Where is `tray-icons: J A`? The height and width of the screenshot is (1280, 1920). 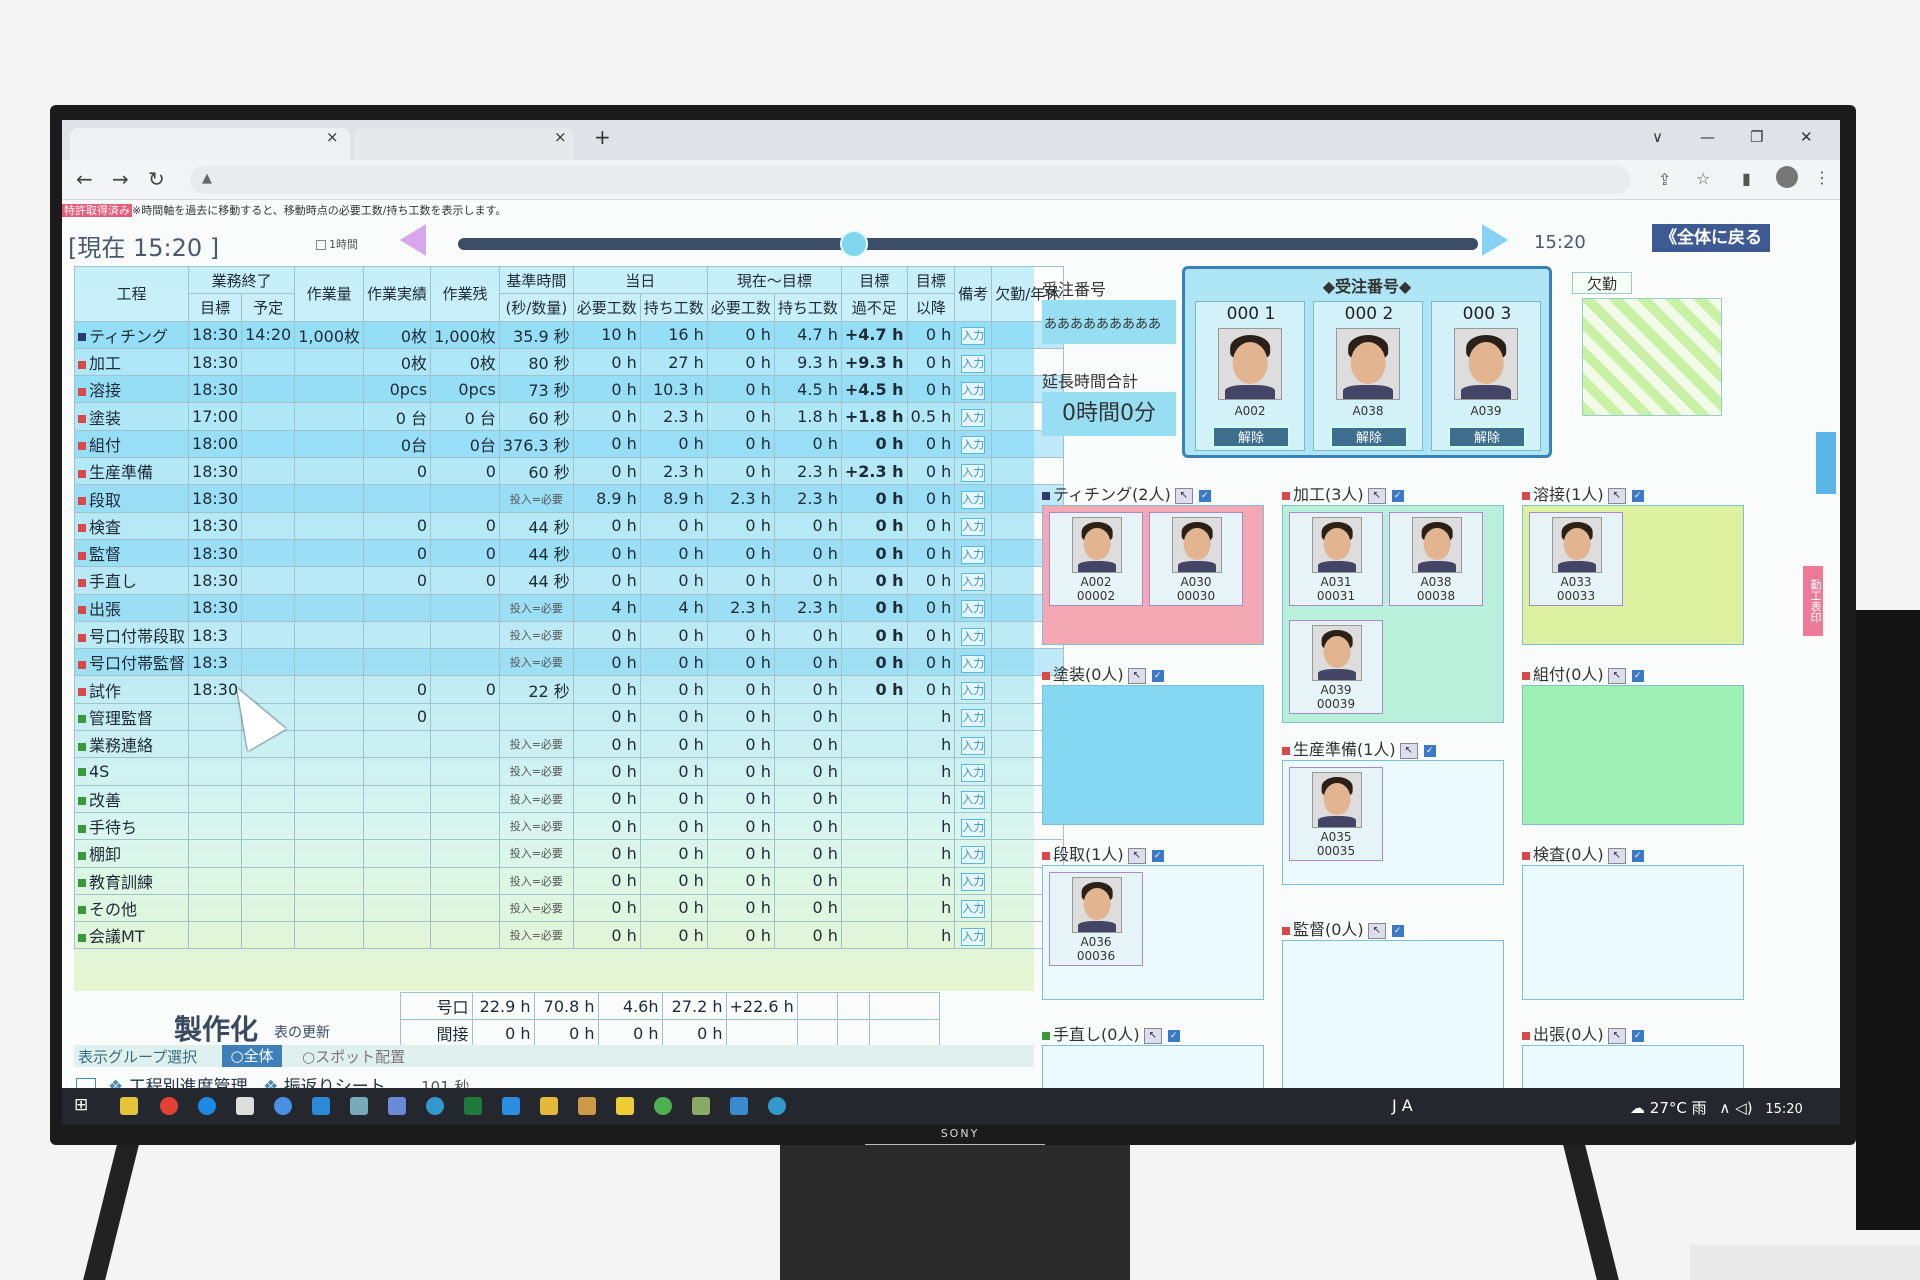
tray-icons: J A is located at coordinates (1402, 1105).